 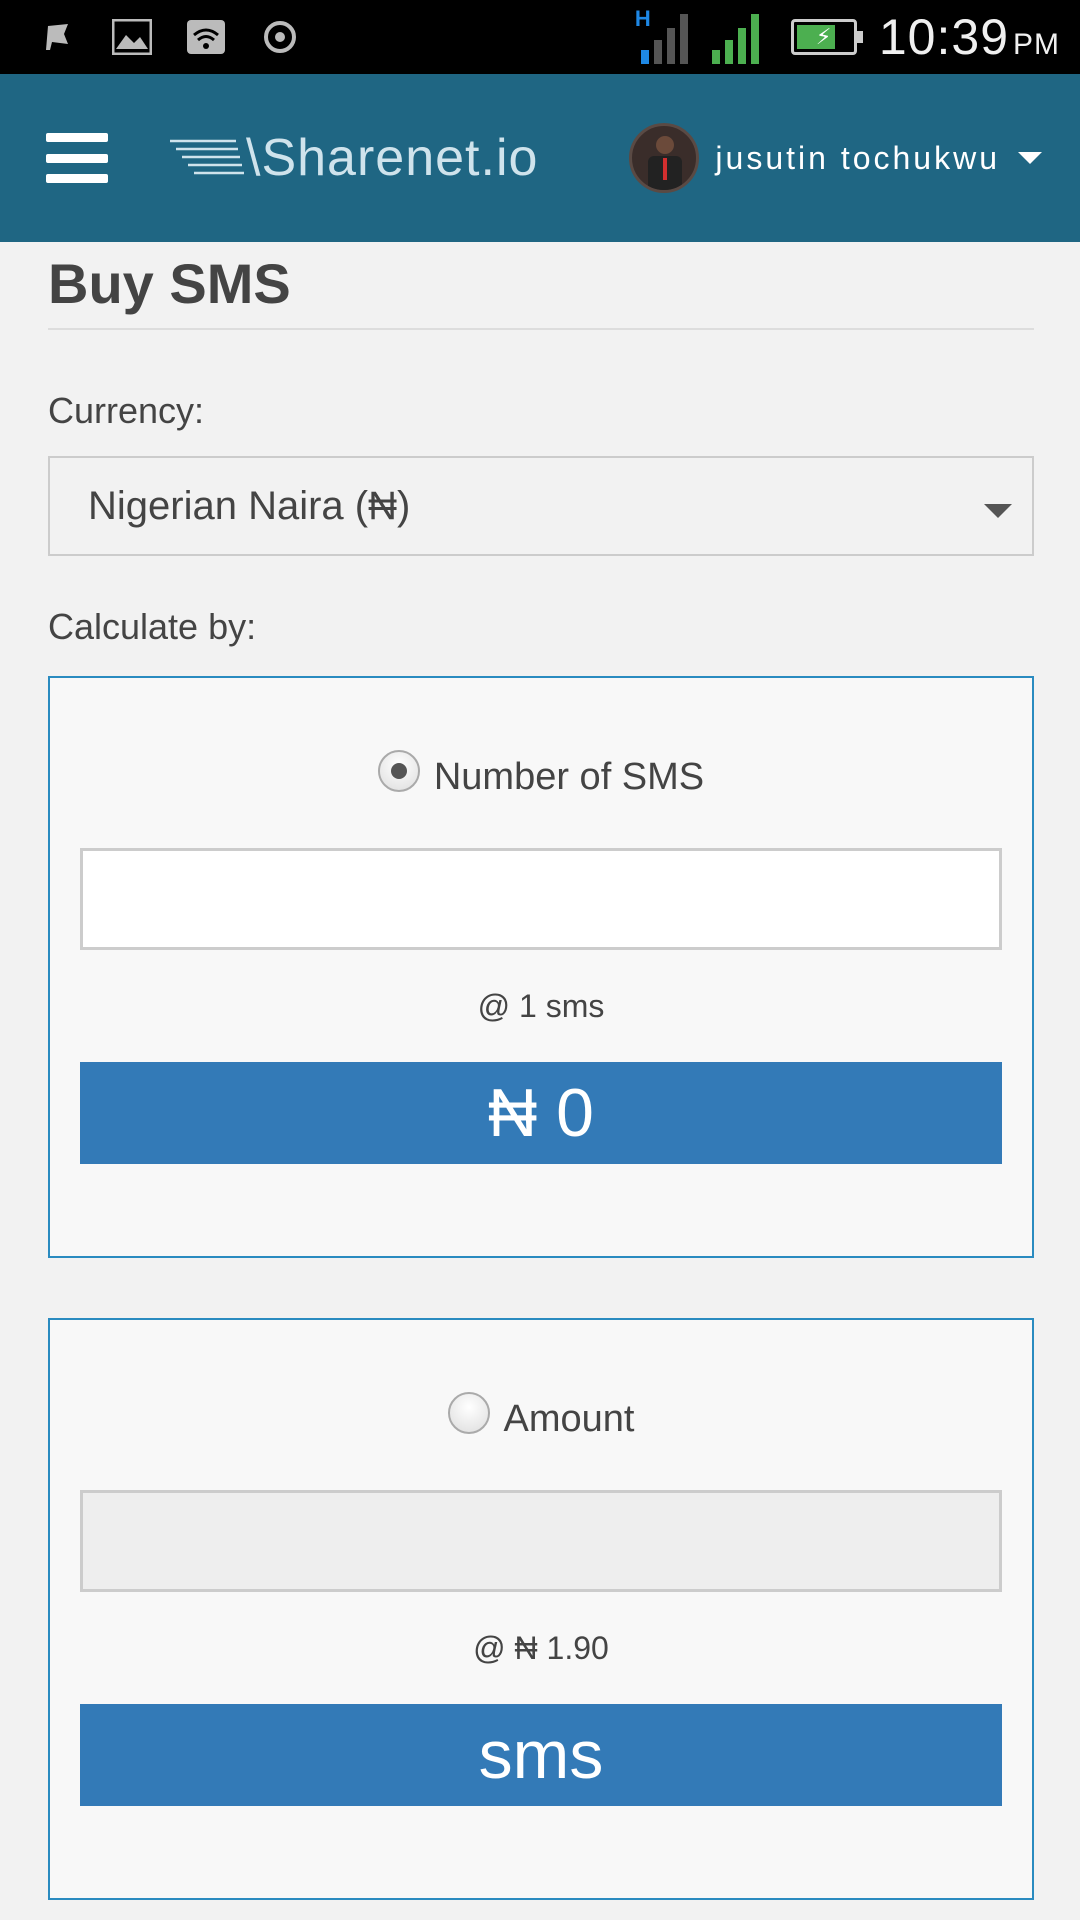 What do you see at coordinates (541, 899) in the screenshot?
I see `number-of-sms-input` at bounding box center [541, 899].